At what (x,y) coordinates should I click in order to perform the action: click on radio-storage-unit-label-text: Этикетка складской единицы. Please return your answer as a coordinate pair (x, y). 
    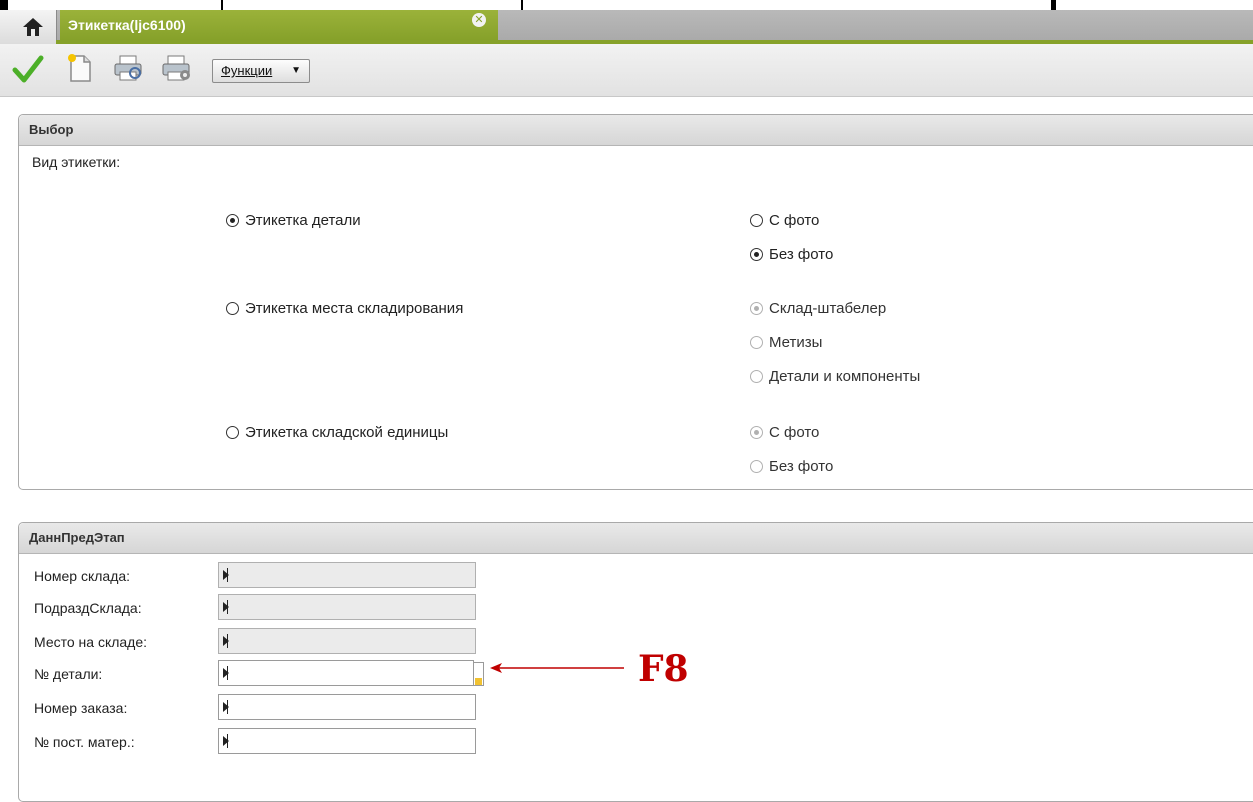
    Looking at the image, I should click on (347, 432).